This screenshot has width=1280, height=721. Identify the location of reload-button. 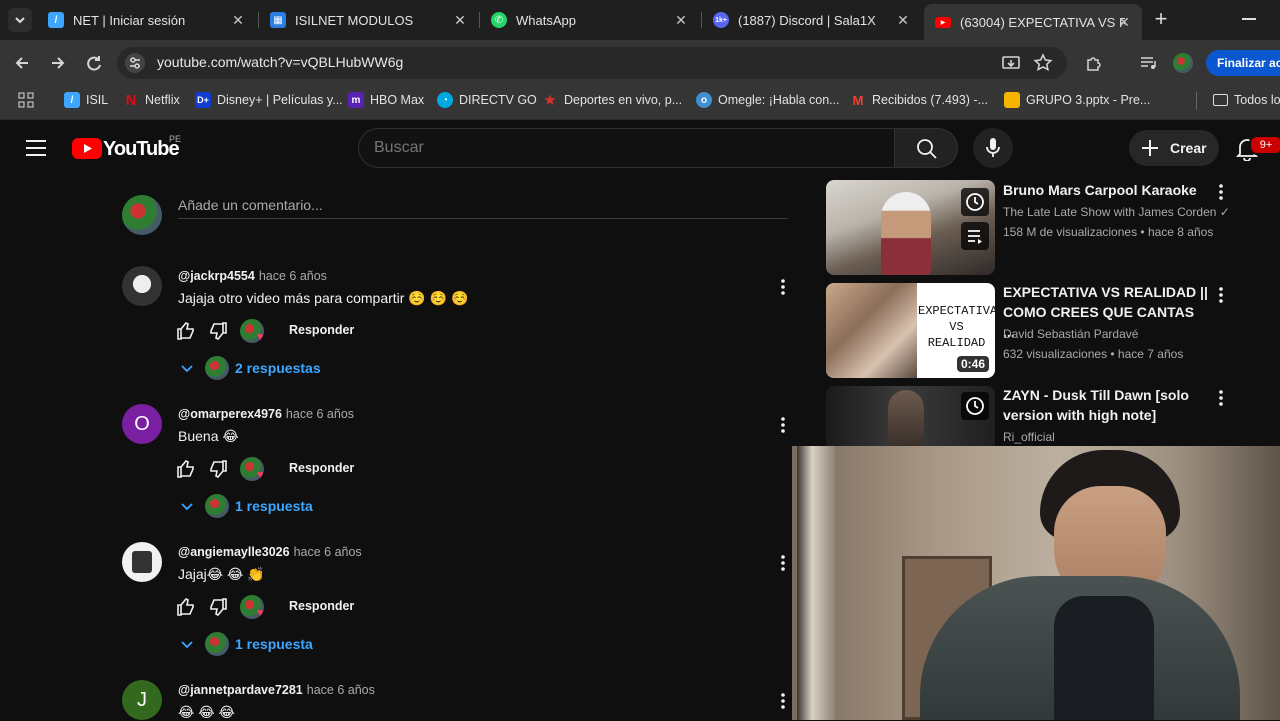
(94, 63).